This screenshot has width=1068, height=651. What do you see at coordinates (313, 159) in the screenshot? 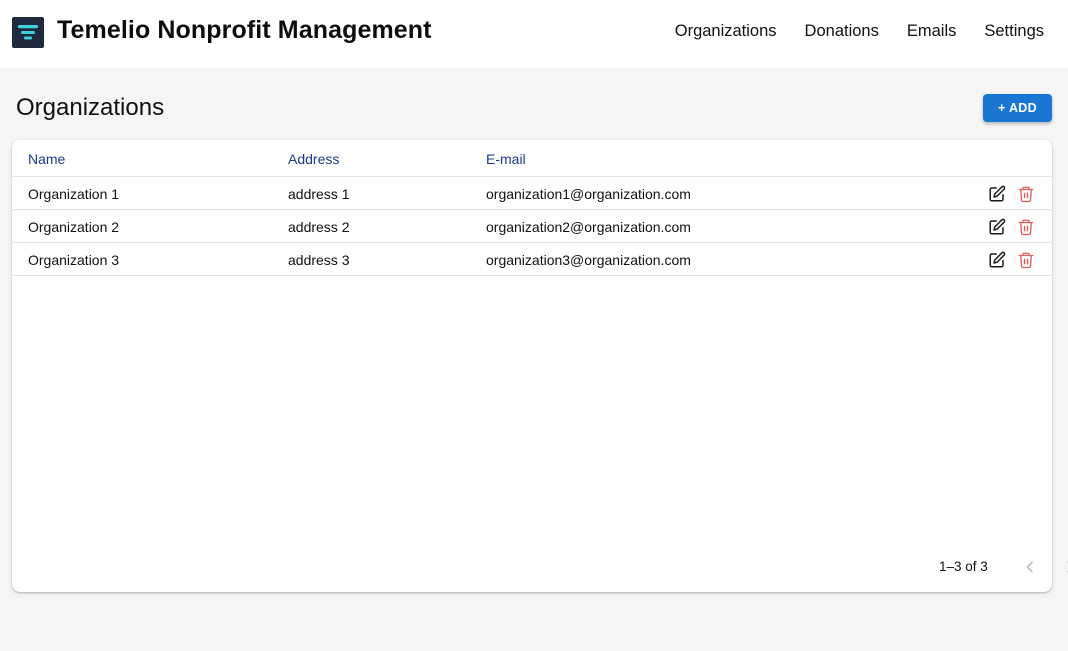
I see `column-header-address: Address` at bounding box center [313, 159].